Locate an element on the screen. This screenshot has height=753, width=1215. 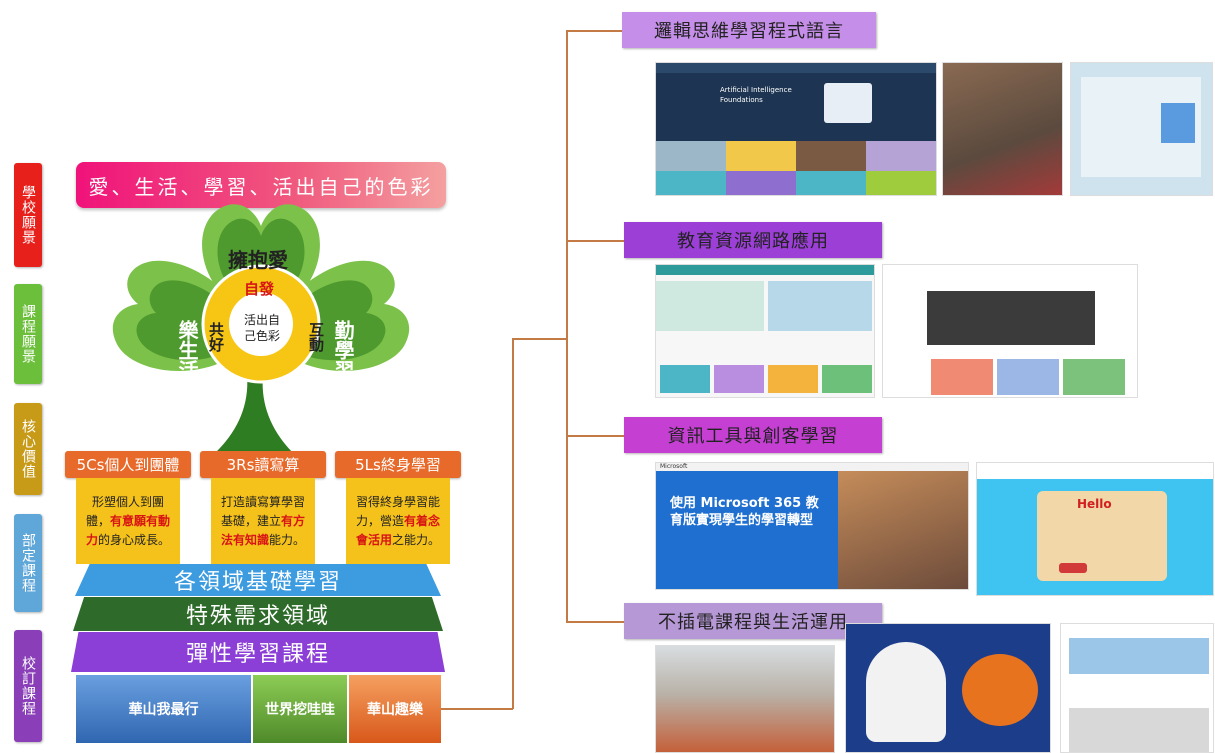
ai-foundations-title: Artificial Intelligence Foundations is located at coordinates (756, 95).